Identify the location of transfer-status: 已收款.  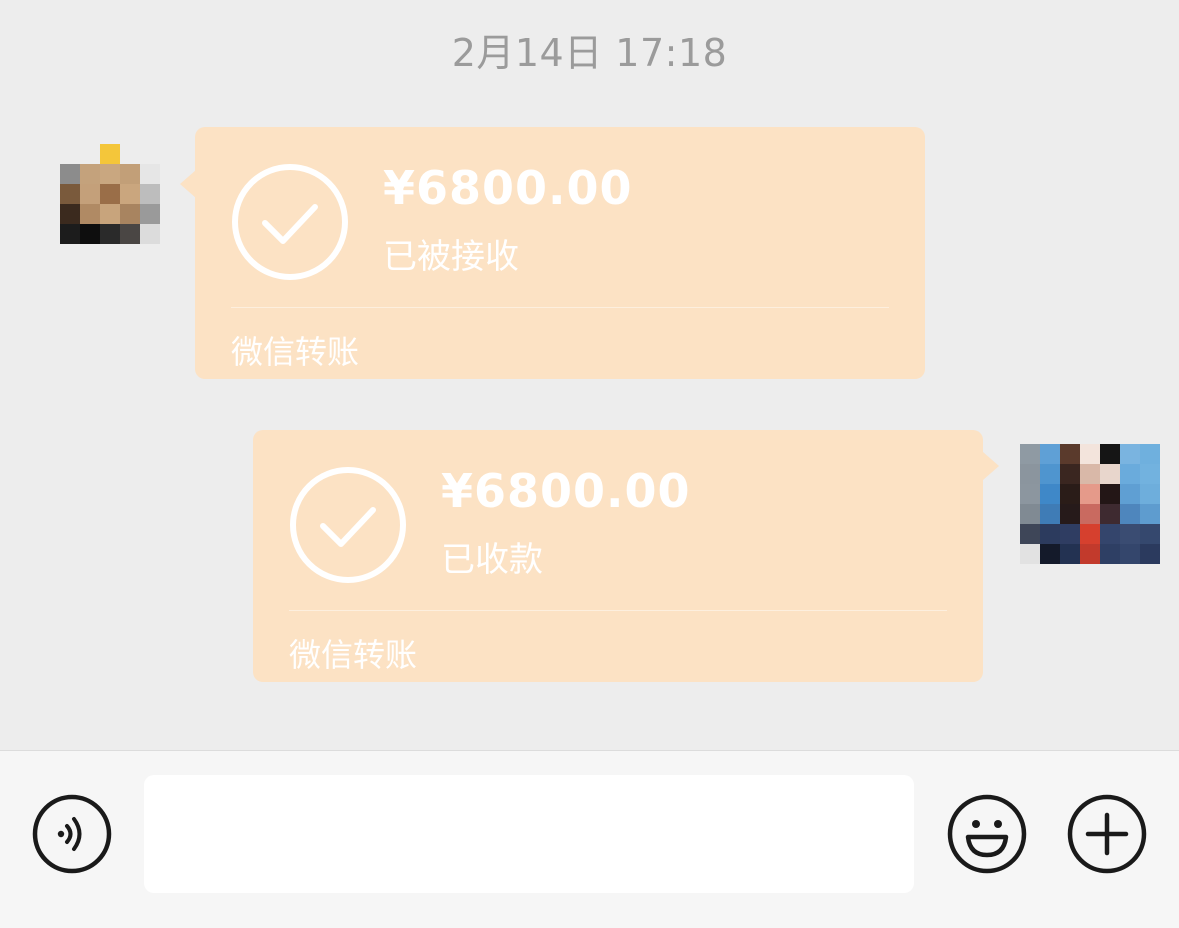
(492, 560).